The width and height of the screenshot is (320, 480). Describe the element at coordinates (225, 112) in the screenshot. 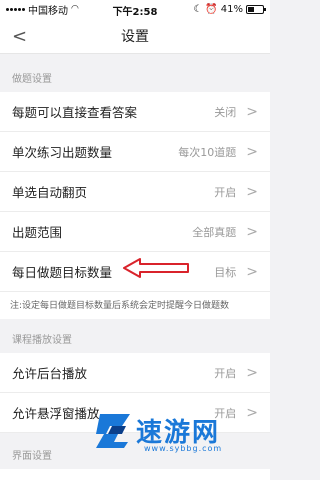

I see `setting-value: 关闭` at that location.